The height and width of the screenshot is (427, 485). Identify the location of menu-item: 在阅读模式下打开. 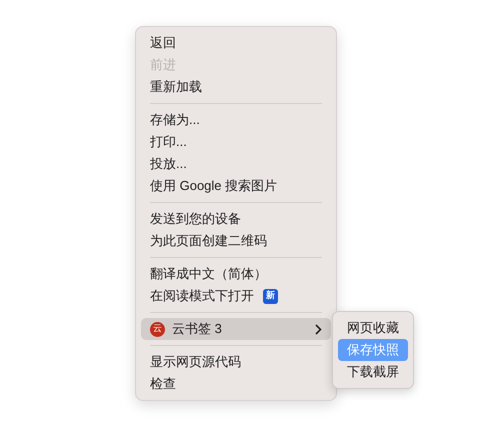
(202, 296).